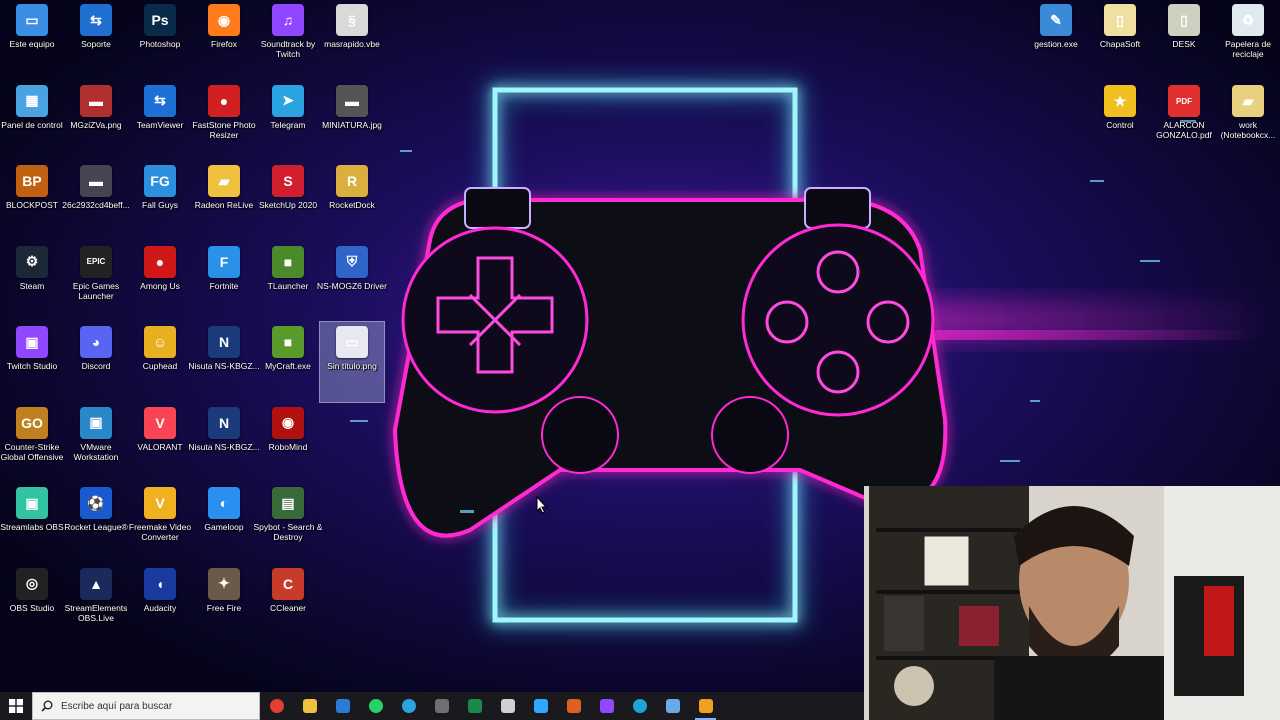 The image size is (1280, 720). What do you see at coordinates (47, 706) in the screenshot?
I see `search-icon` at bounding box center [47, 706].